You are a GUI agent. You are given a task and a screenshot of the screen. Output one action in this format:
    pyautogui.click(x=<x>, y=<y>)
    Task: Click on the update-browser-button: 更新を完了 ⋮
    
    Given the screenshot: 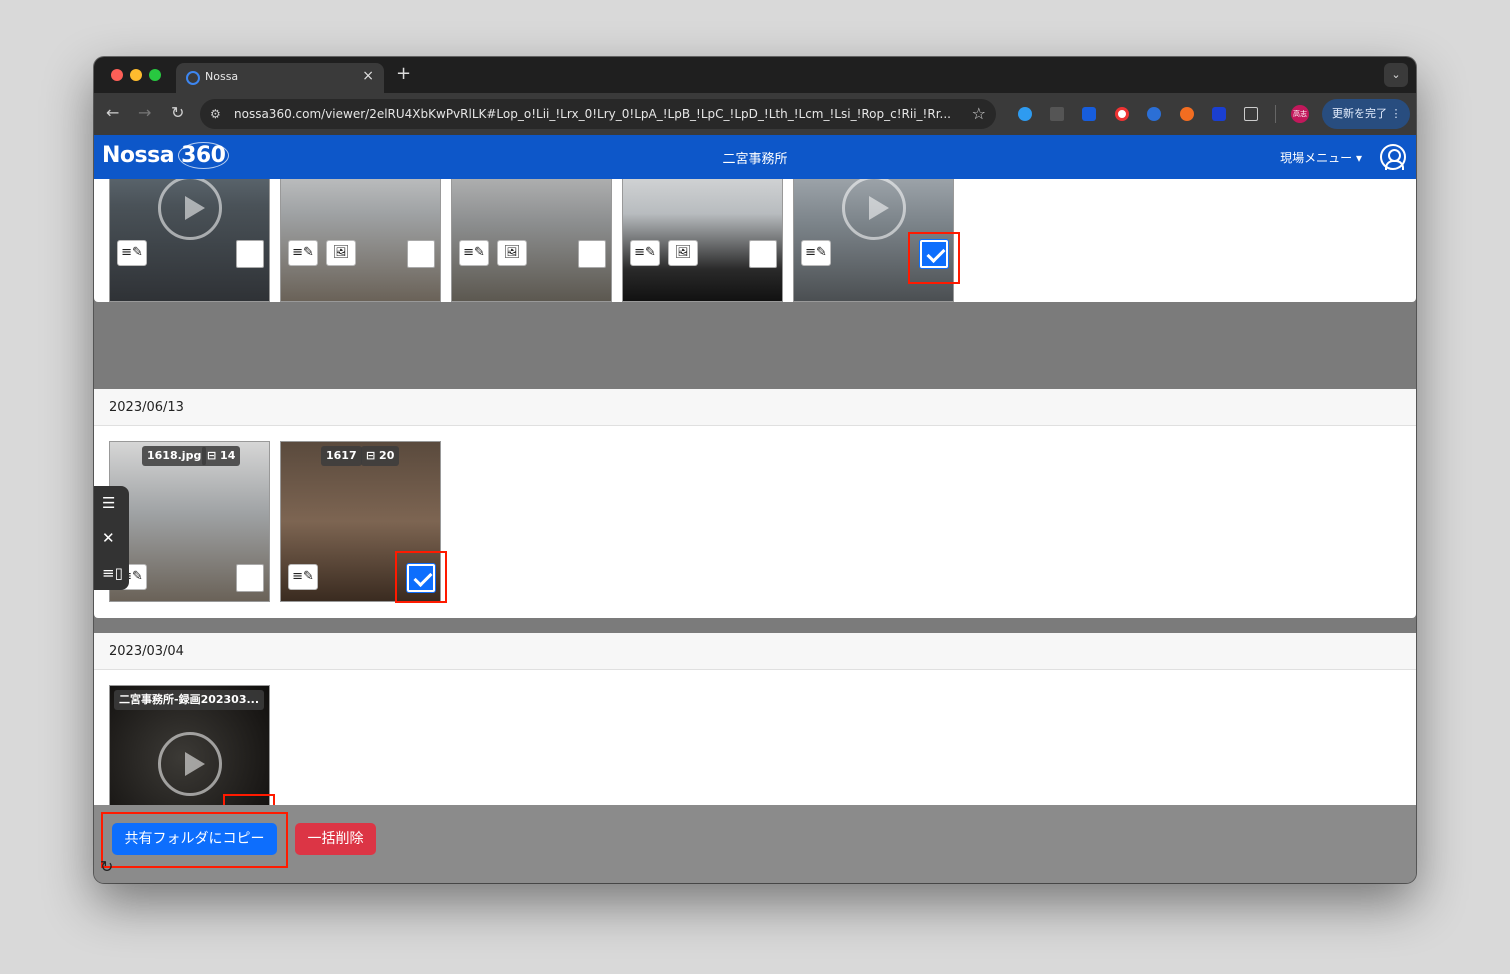 What is the action you would take?
    pyautogui.click(x=1366, y=114)
    